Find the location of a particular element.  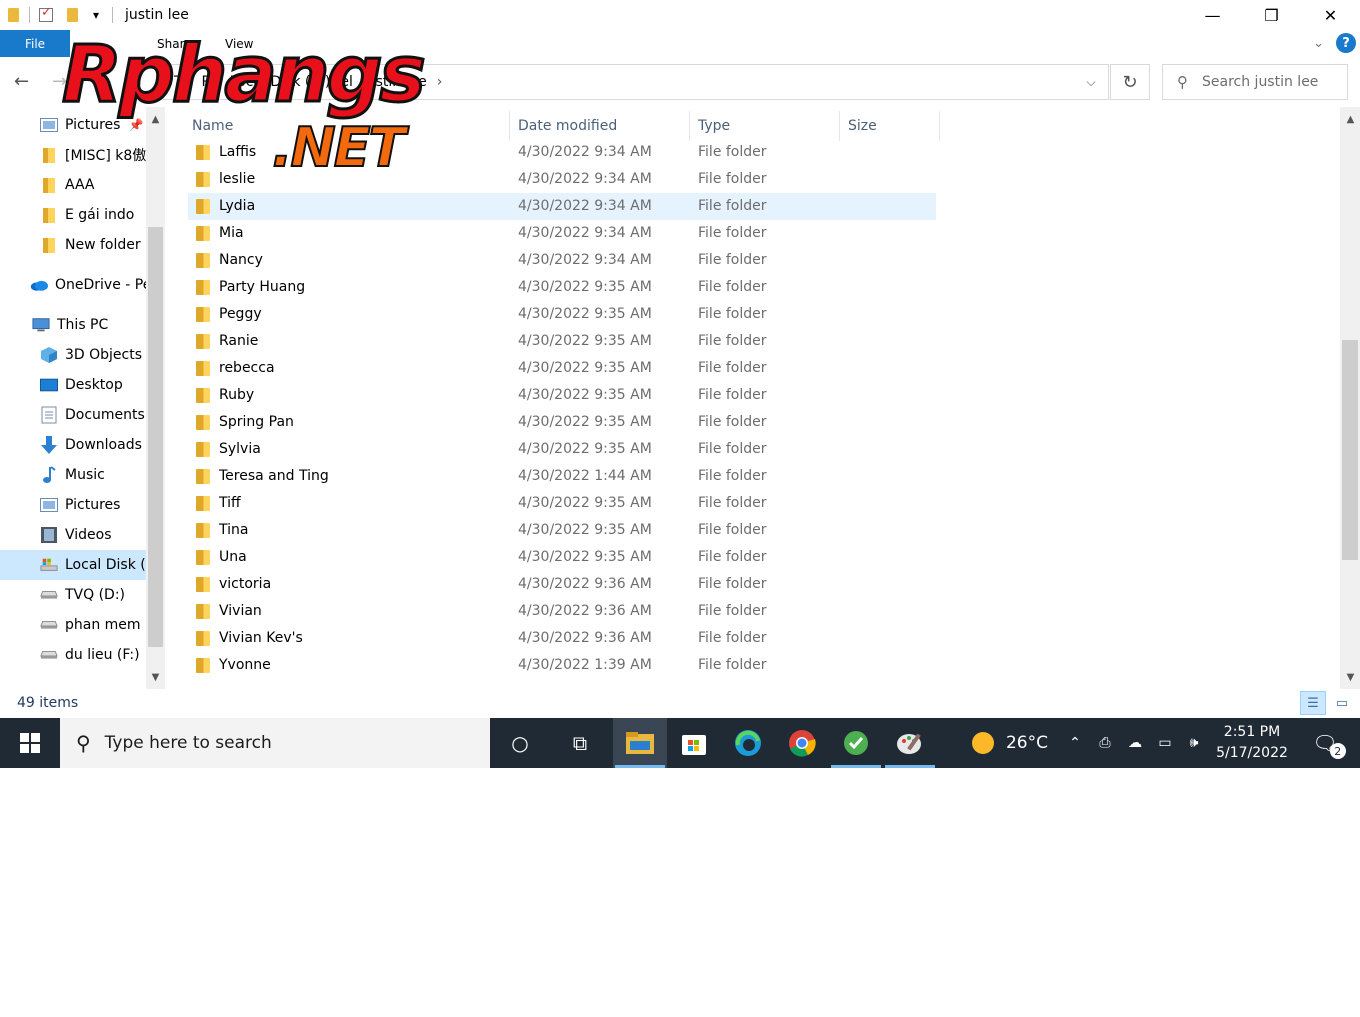

file-row: Ranie 4/30/2022 9:35 AM File folder is located at coordinates (562, 341).